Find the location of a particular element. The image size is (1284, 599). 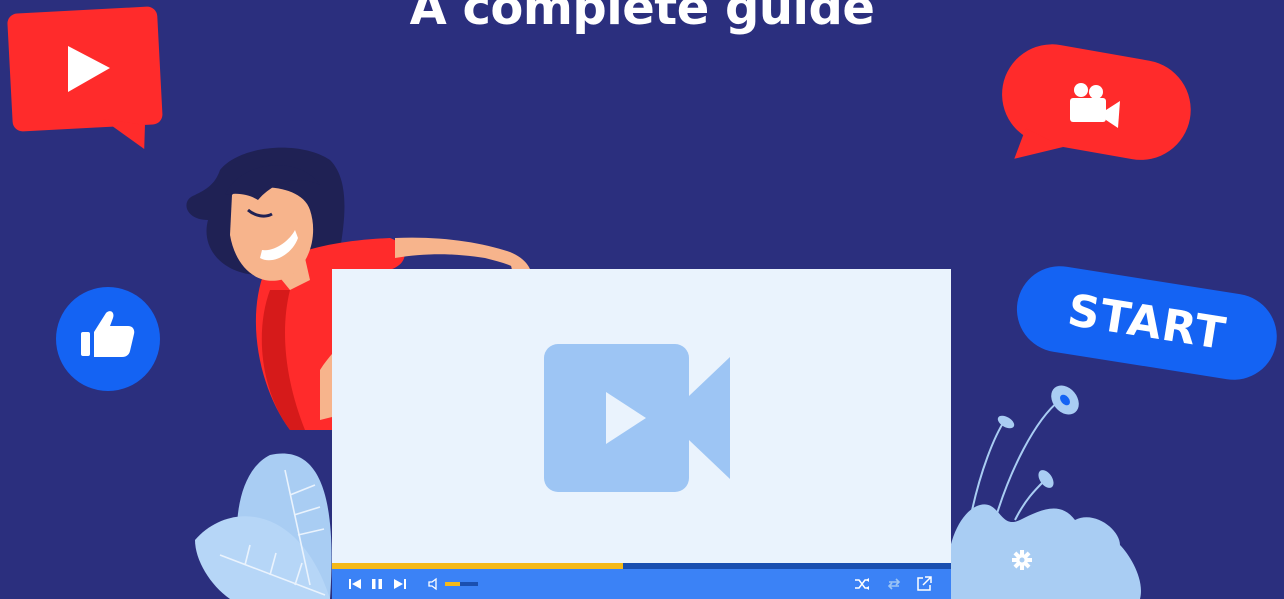

pause-icon is located at coordinates (377, 584).